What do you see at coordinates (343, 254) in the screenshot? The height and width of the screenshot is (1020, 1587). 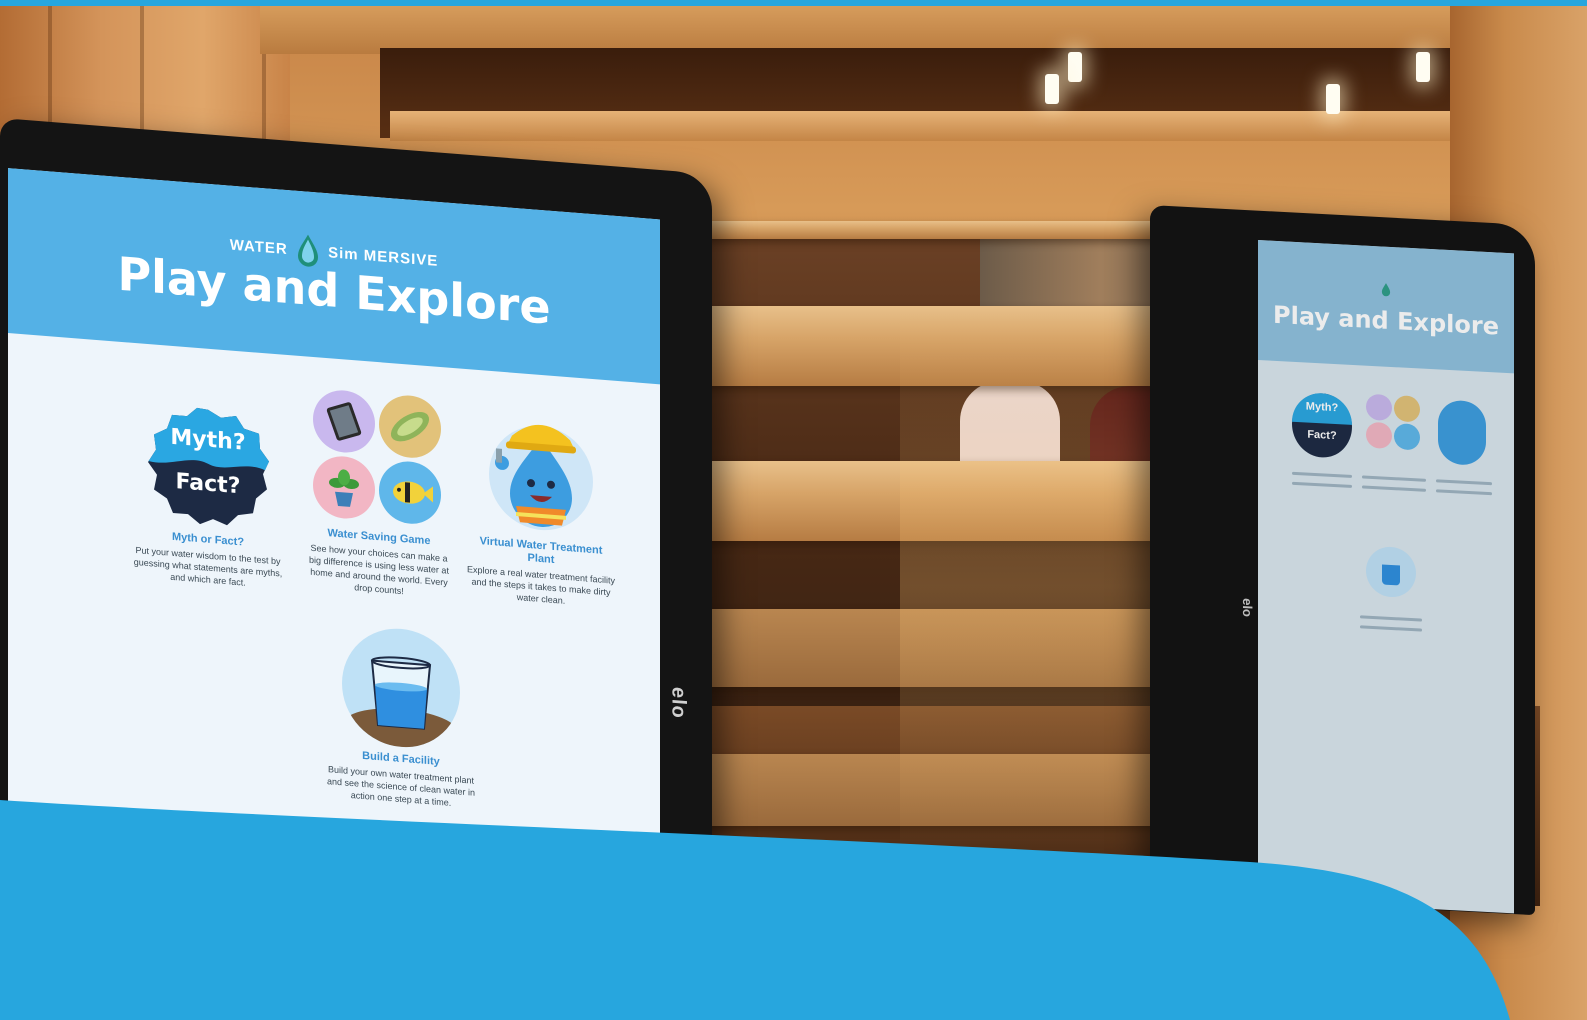 I see `brand-mark: Sim` at bounding box center [343, 254].